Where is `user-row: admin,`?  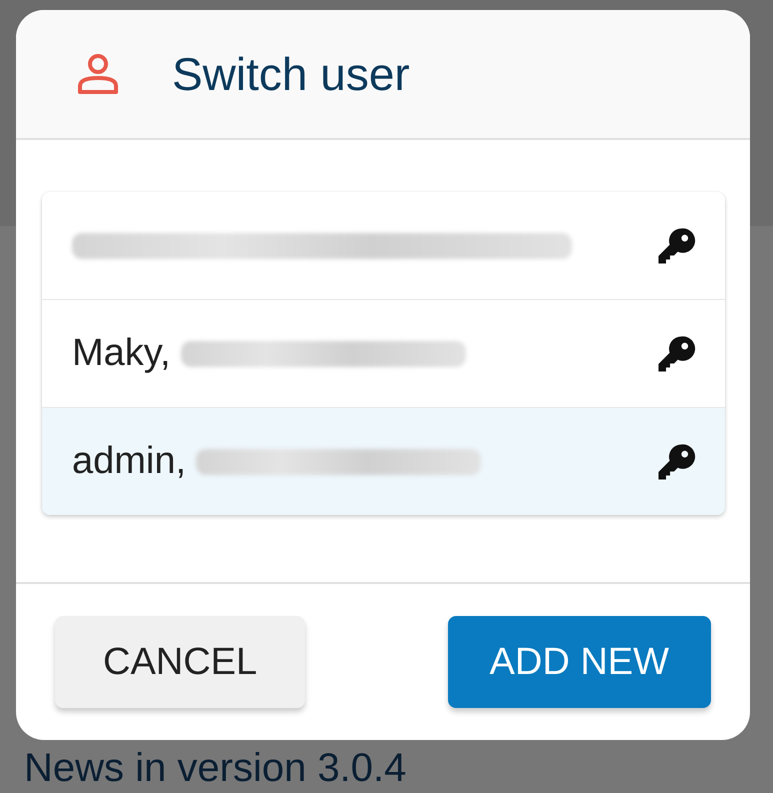 user-row: admin, is located at coordinates (383, 461).